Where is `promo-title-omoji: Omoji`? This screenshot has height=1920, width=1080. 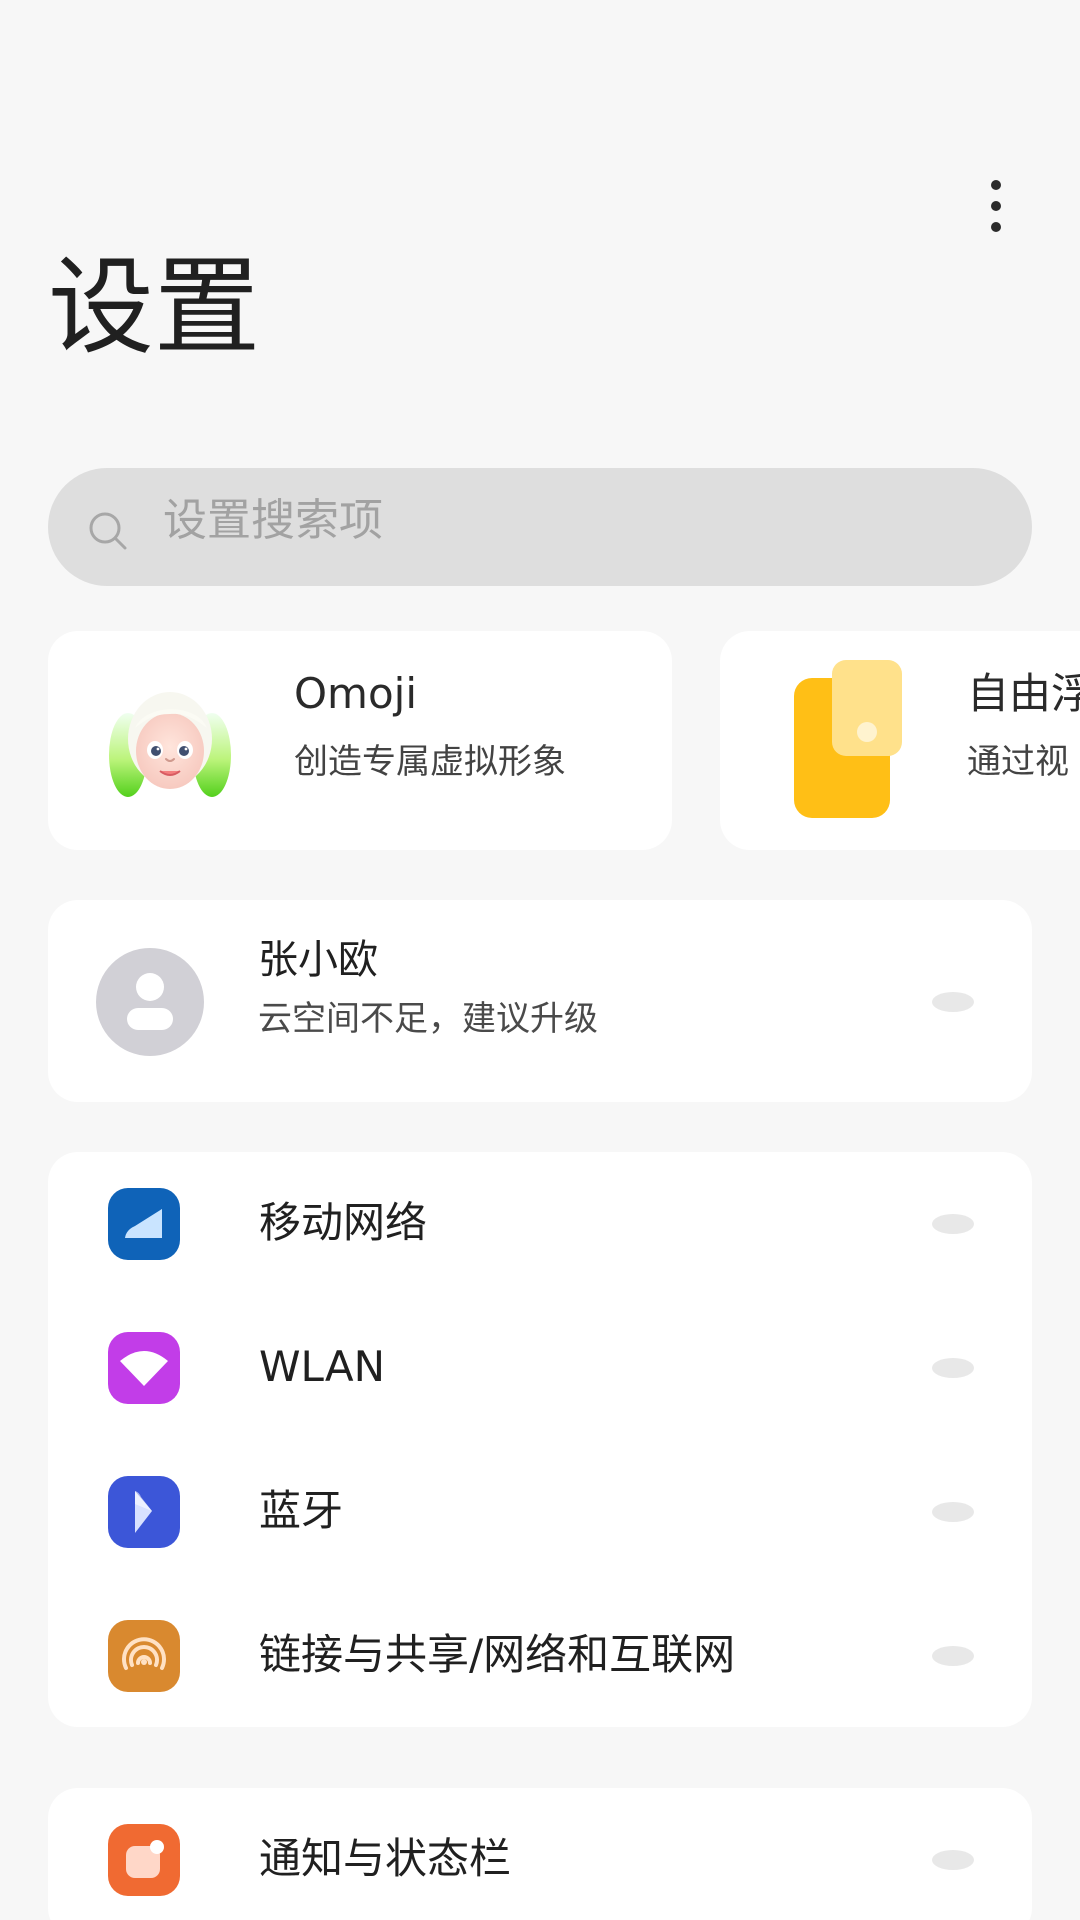 promo-title-omoji: Omoji is located at coordinates (356, 693).